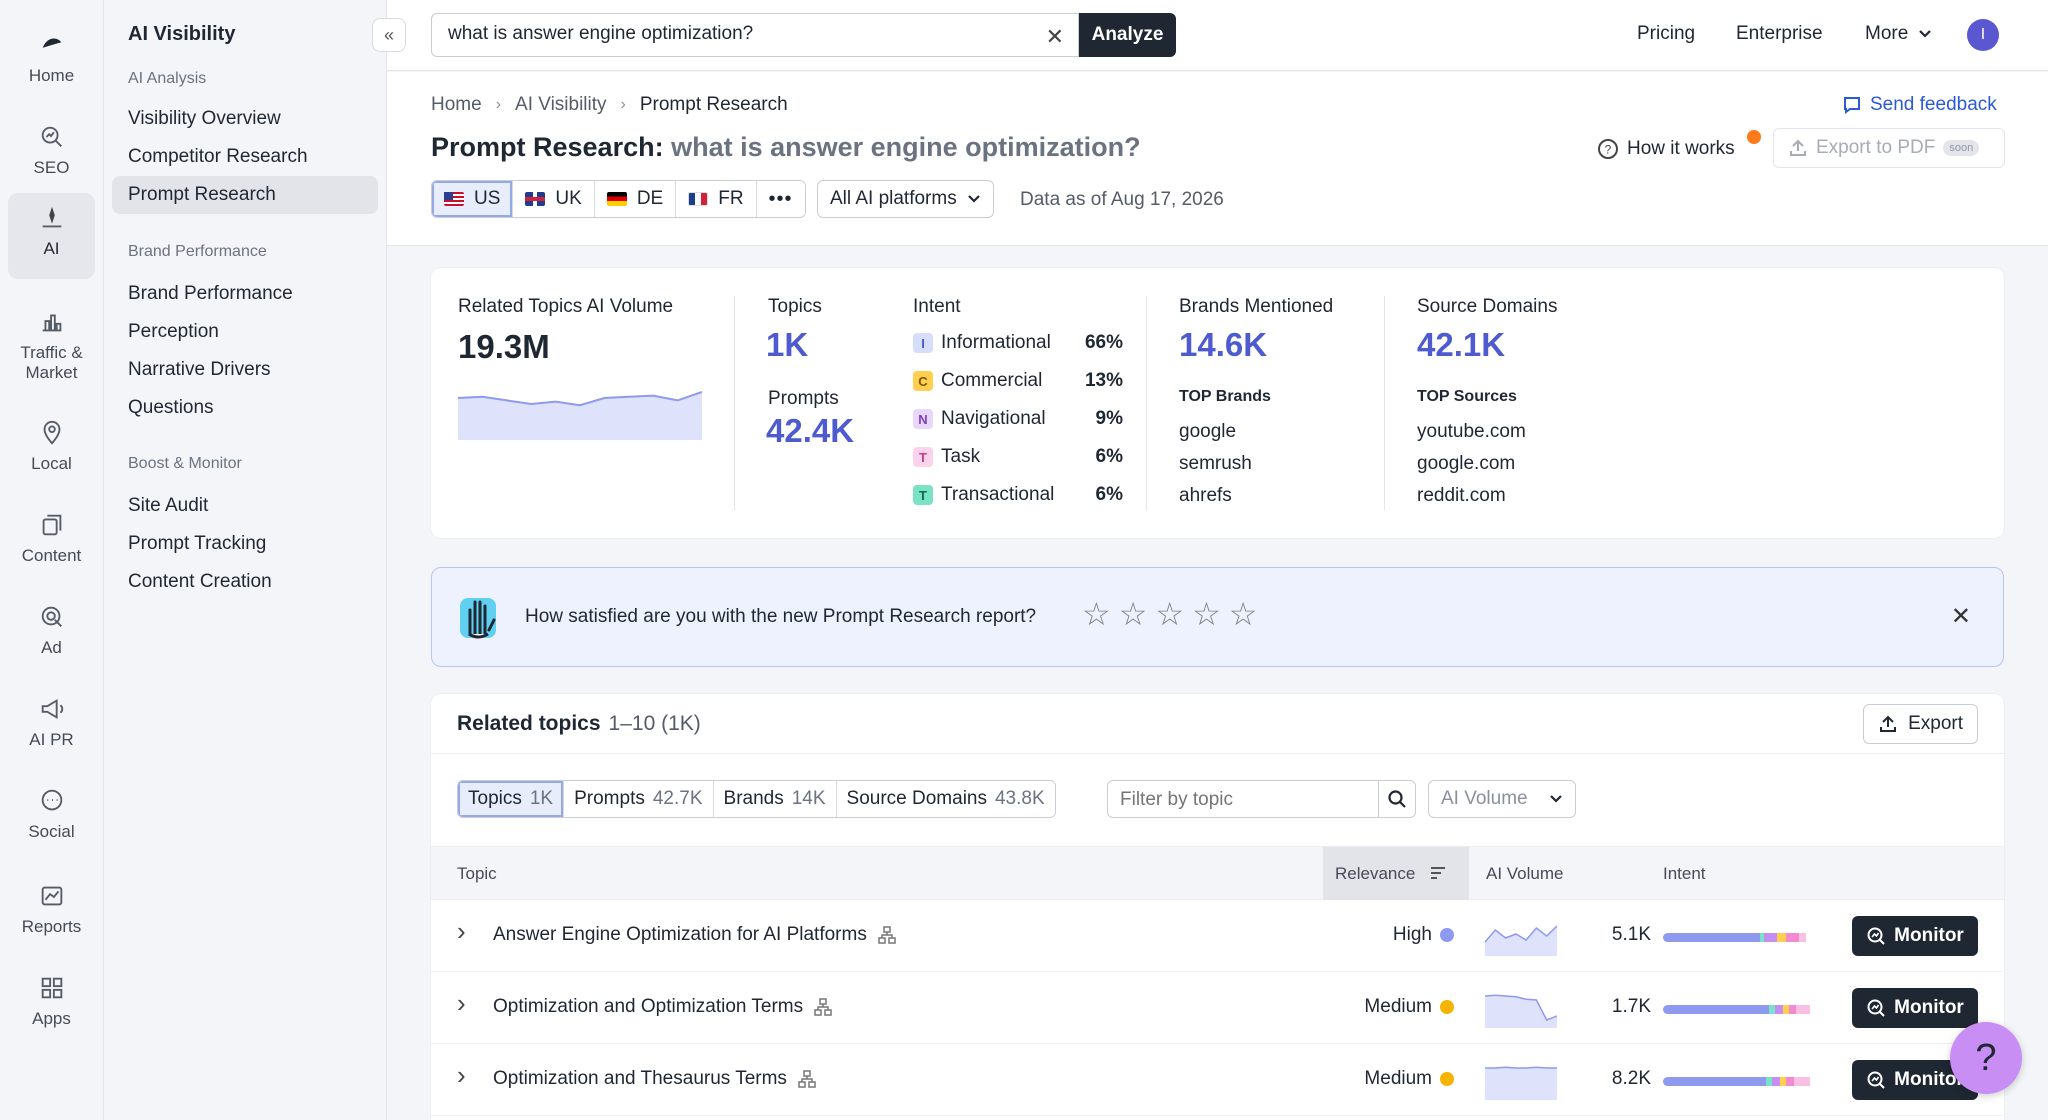 Image resolution: width=2048 pixels, height=1120 pixels. What do you see at coordinates (51, 151) in the screenshot?
I see `rail-item-seo: SEO` at bounding box center [51, 151].